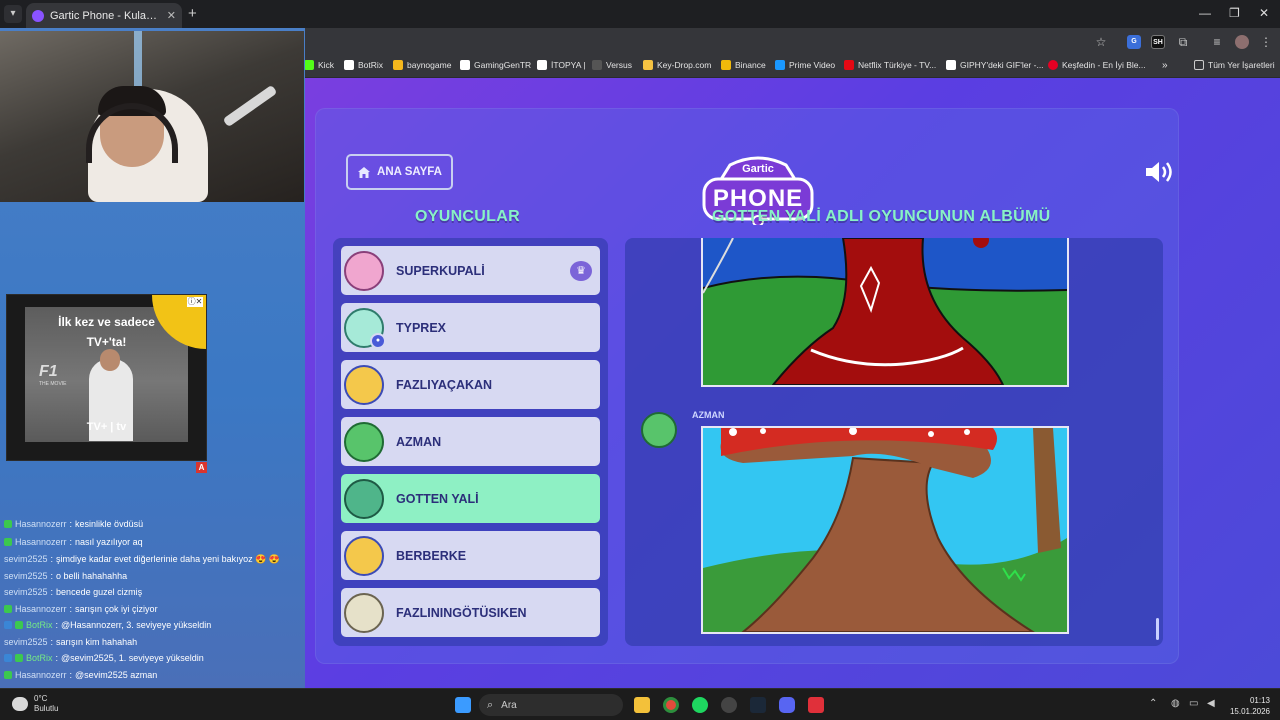  What do you see at coordinates (470, 270) in the screenshot?
I see `player-item: SUPERKUPALİ ♛` at bounding box center [470, 270].